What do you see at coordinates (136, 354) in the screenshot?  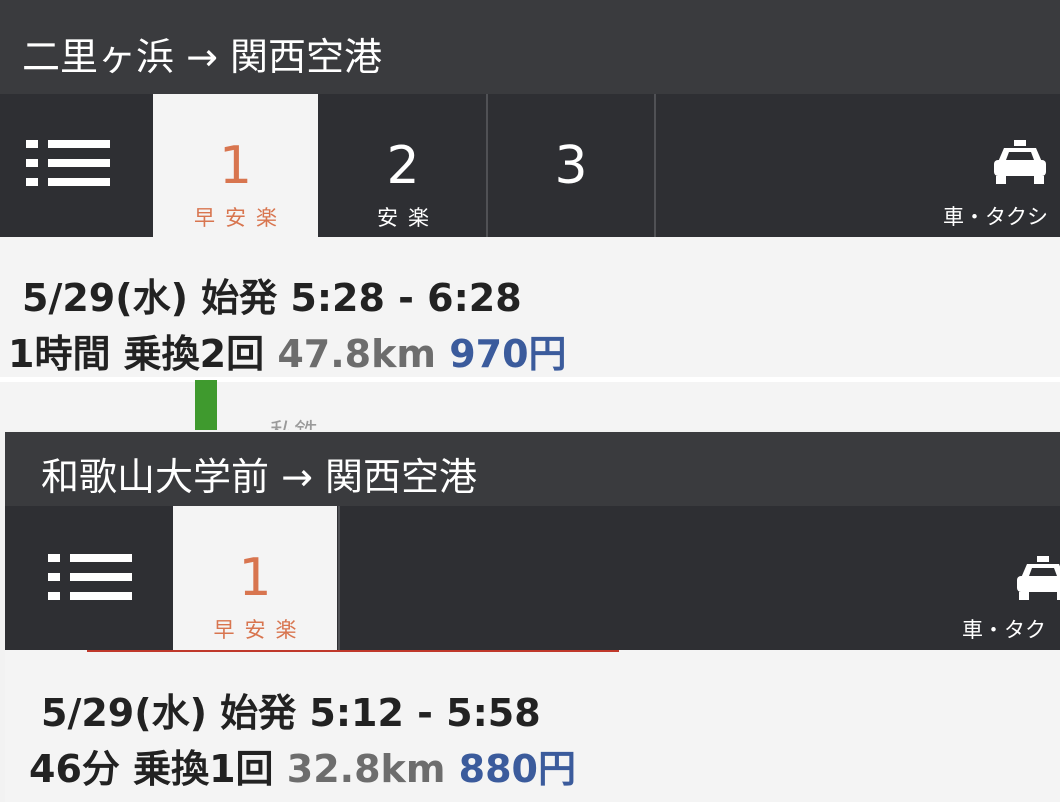 I see `duration-transfers: 1時間 乗換2回` at bounding box center [136, 354].